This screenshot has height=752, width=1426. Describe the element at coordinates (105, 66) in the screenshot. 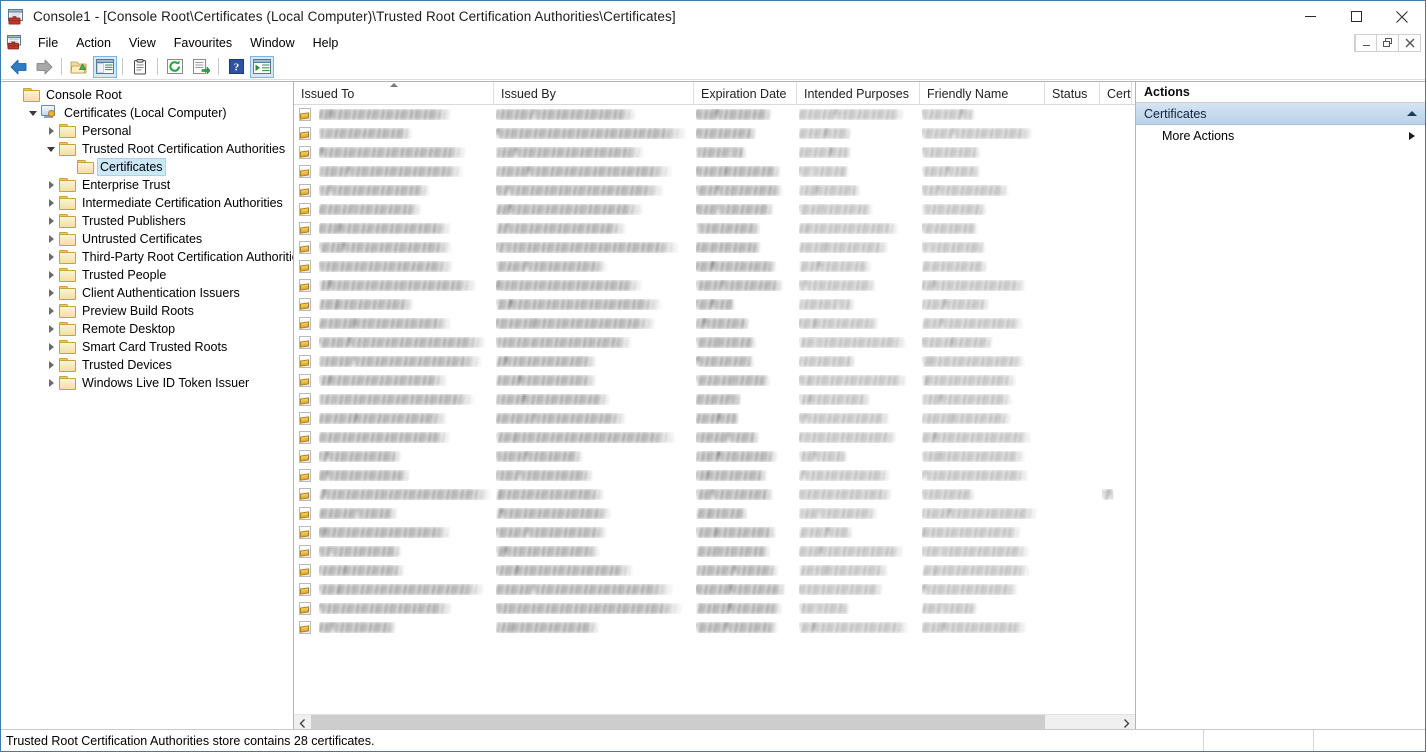

I see `show-hide-console-tree-icon` at that location.